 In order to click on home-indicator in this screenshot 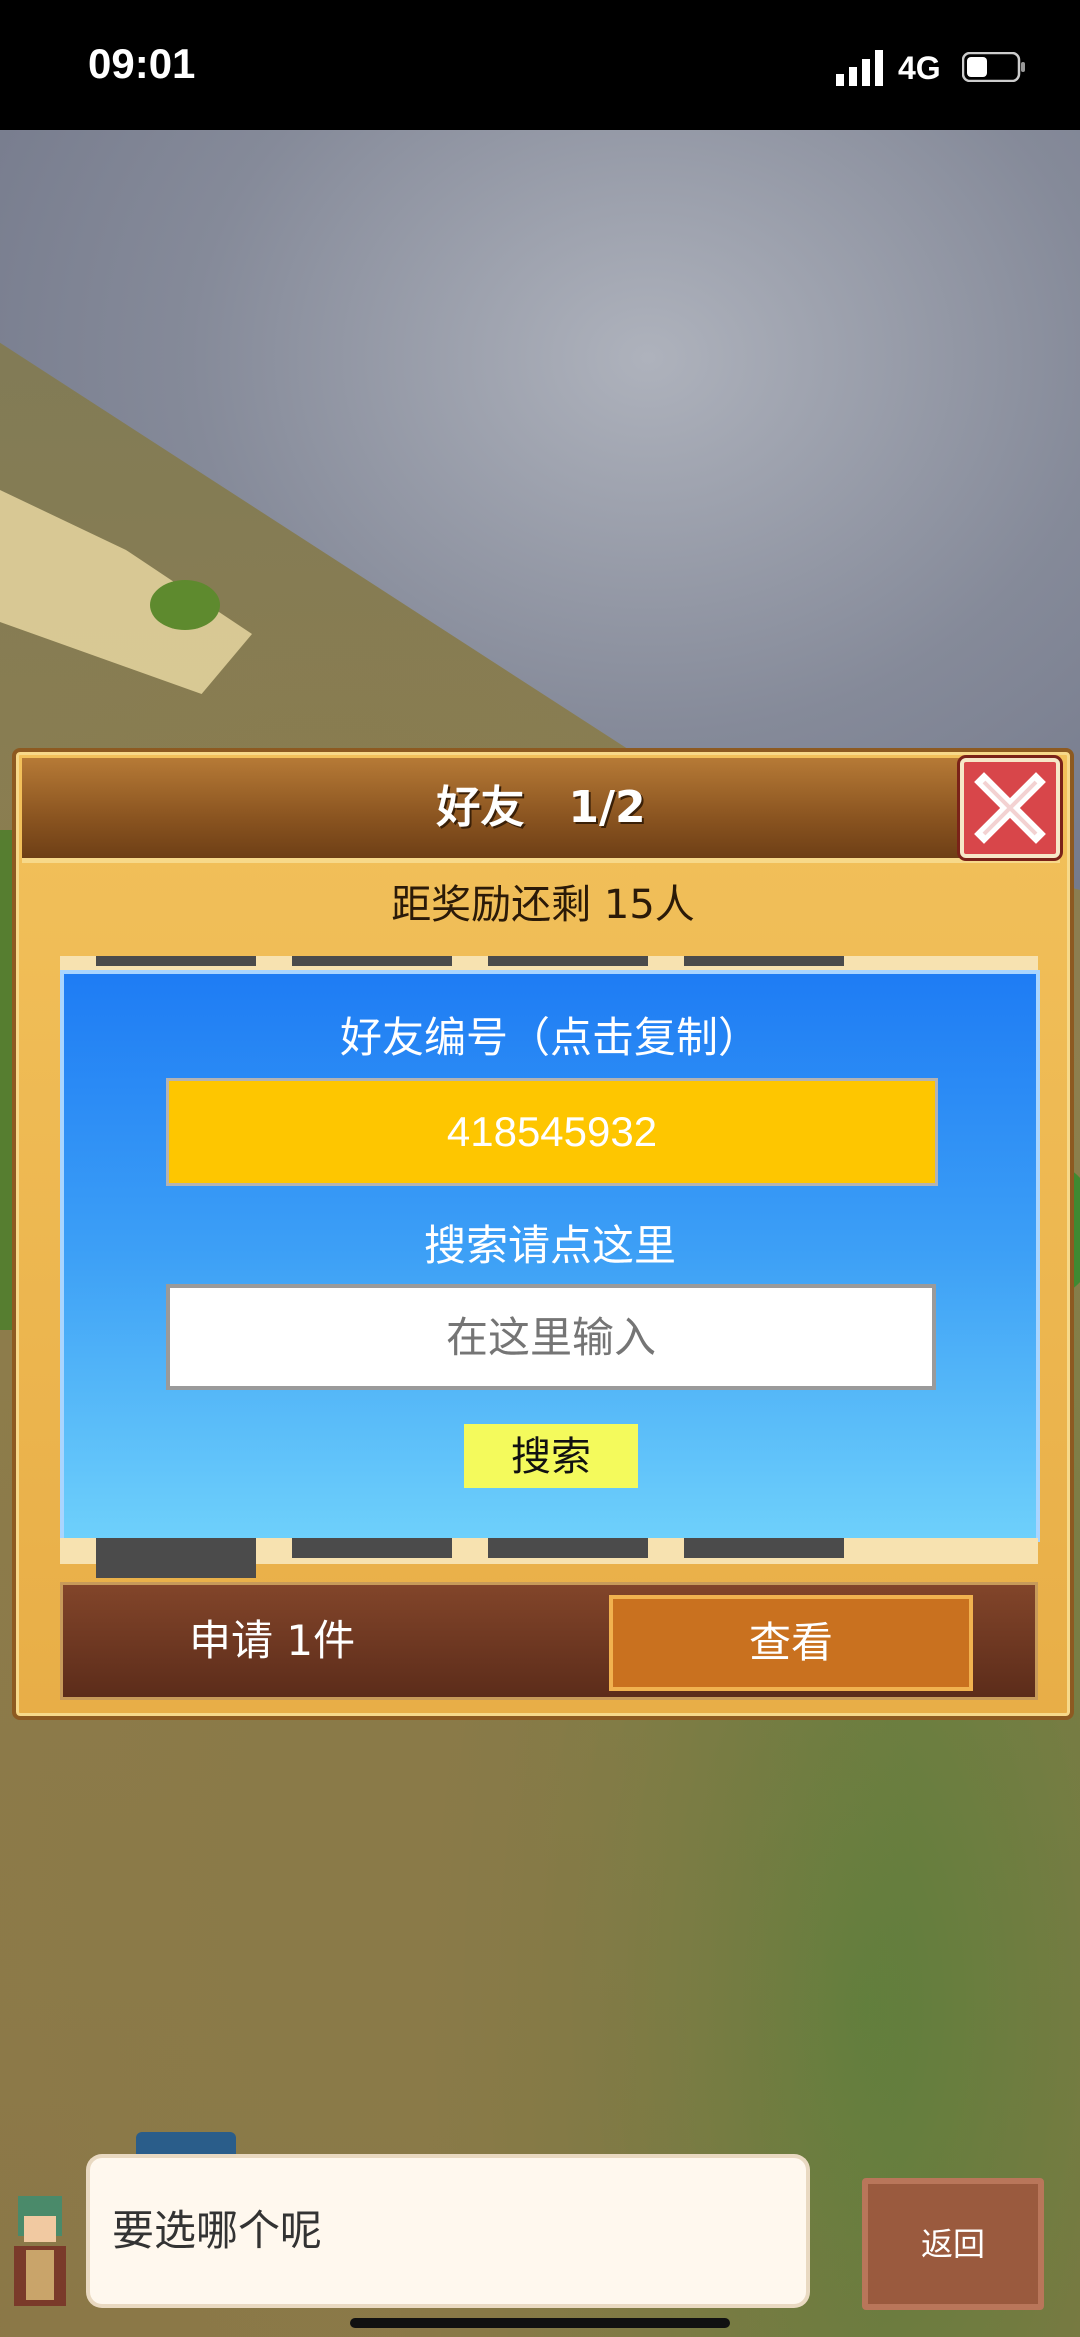, I will do `click(540, 2323)`.